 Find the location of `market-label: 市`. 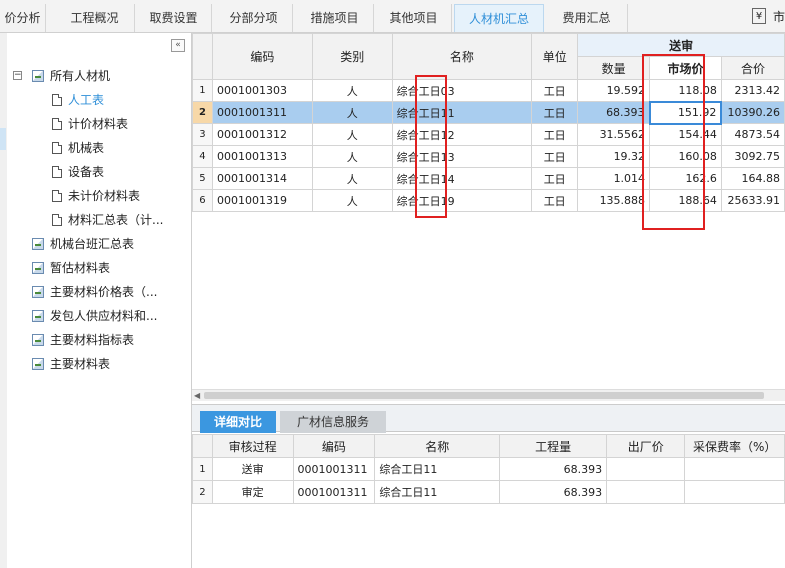

market-label: 市 is located at coordinates (779, 17).